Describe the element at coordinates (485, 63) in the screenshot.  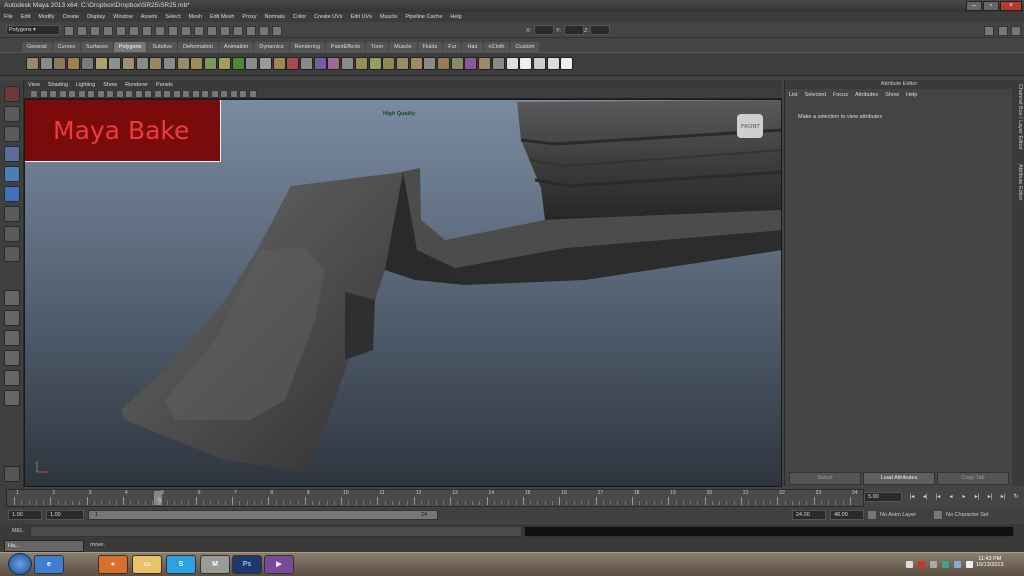
I see `cut-faces-icon` at that location.